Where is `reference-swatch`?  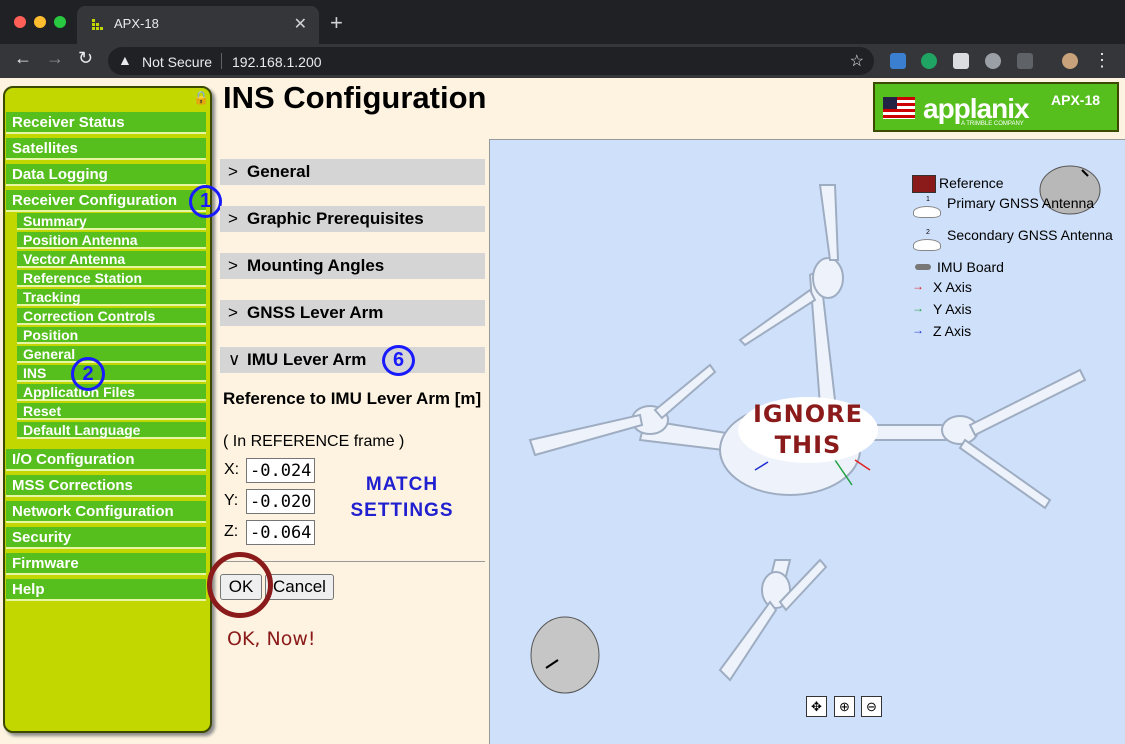 reference-swatch is located at coordinates (924, 184).